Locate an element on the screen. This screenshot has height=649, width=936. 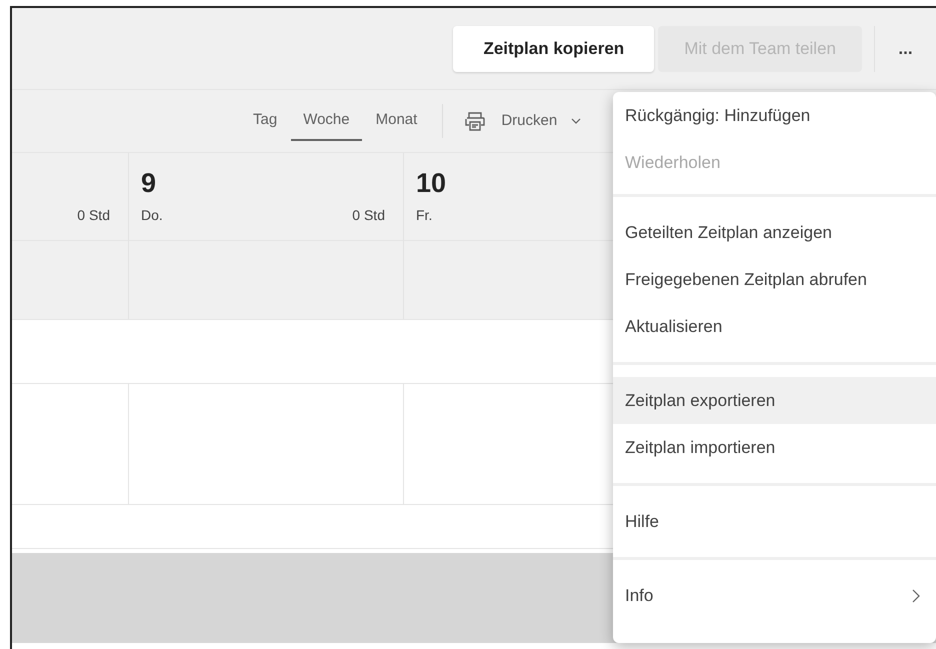
weekday-label: Do. is located at coordinates (152, 215).